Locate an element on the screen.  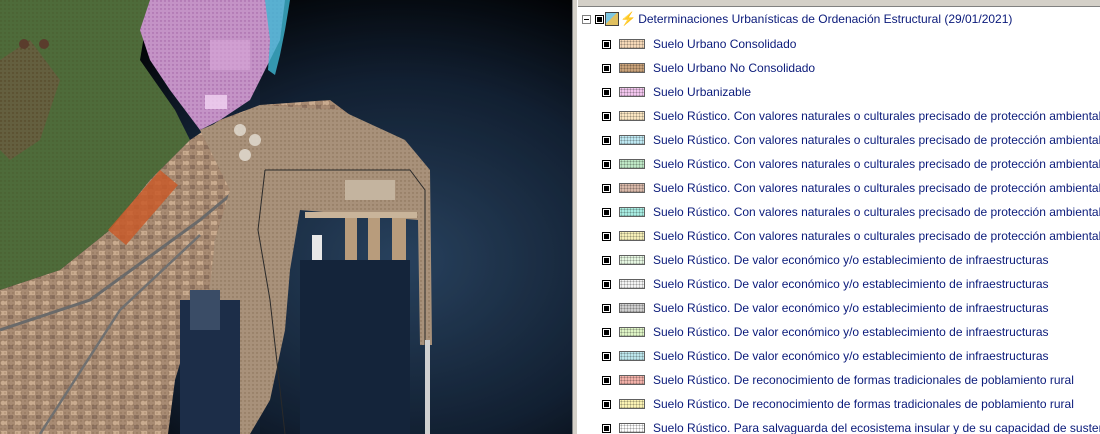
legend-item-label: Suelo Urbano No Consolidado is located at coordinates (734, 68).